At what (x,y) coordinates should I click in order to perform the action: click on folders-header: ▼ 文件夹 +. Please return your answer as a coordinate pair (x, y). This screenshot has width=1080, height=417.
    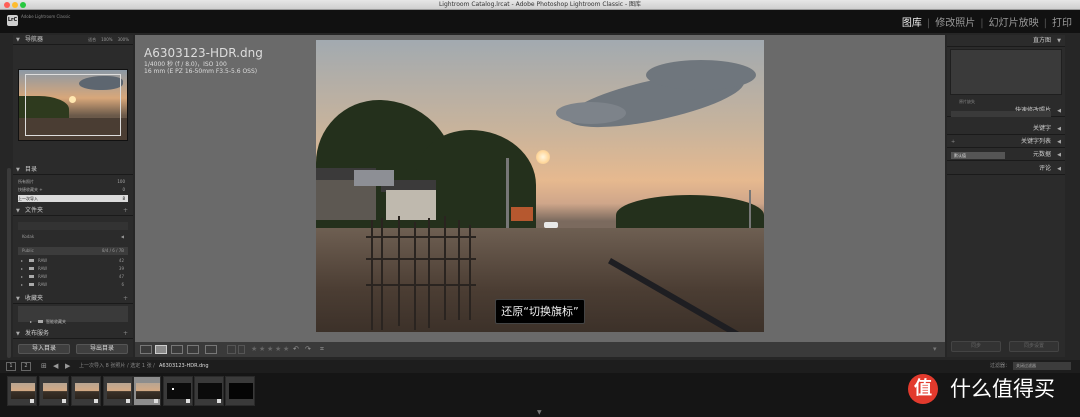
    Looking at the image, I should click on (73, 211).